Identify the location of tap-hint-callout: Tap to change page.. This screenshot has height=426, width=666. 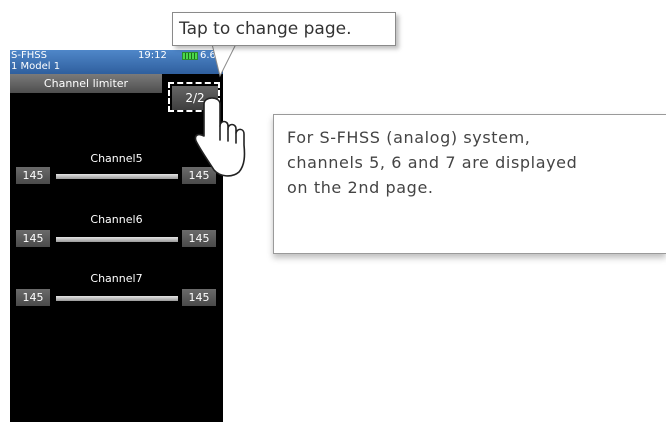
(284, 29).